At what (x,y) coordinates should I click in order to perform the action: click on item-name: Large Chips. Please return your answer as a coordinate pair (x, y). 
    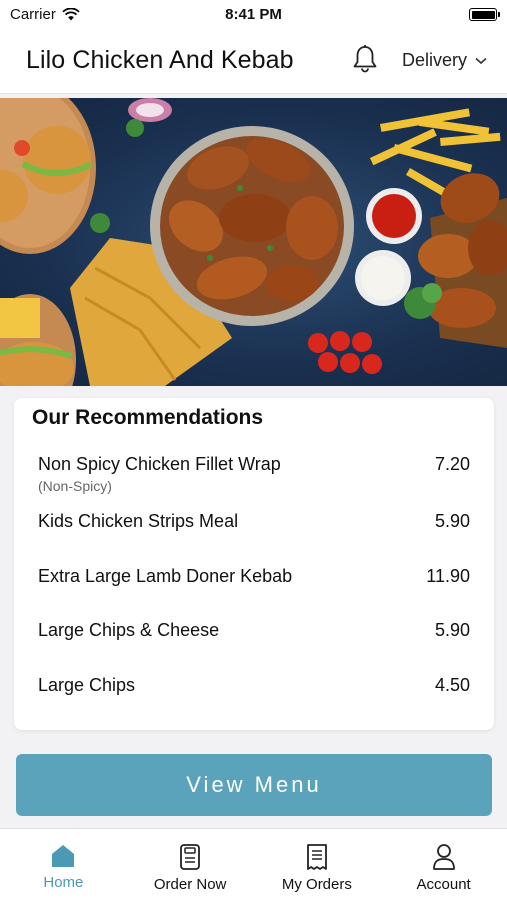
    Looking at the image, I should click on (87, 685).